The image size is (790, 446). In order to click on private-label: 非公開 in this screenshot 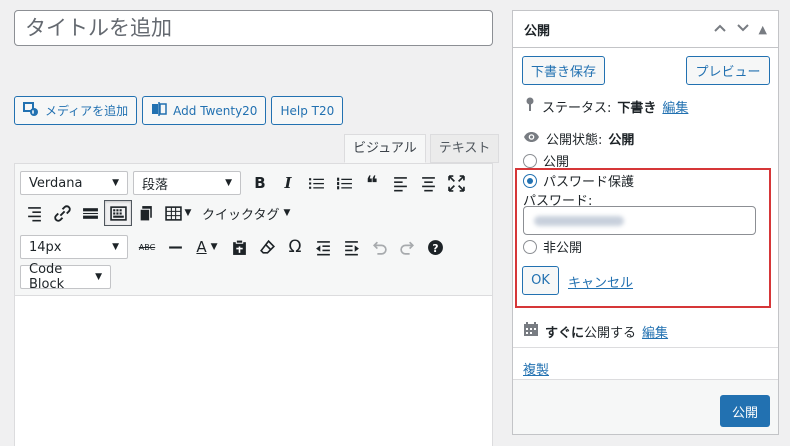, I will do `click(563, 248)`.